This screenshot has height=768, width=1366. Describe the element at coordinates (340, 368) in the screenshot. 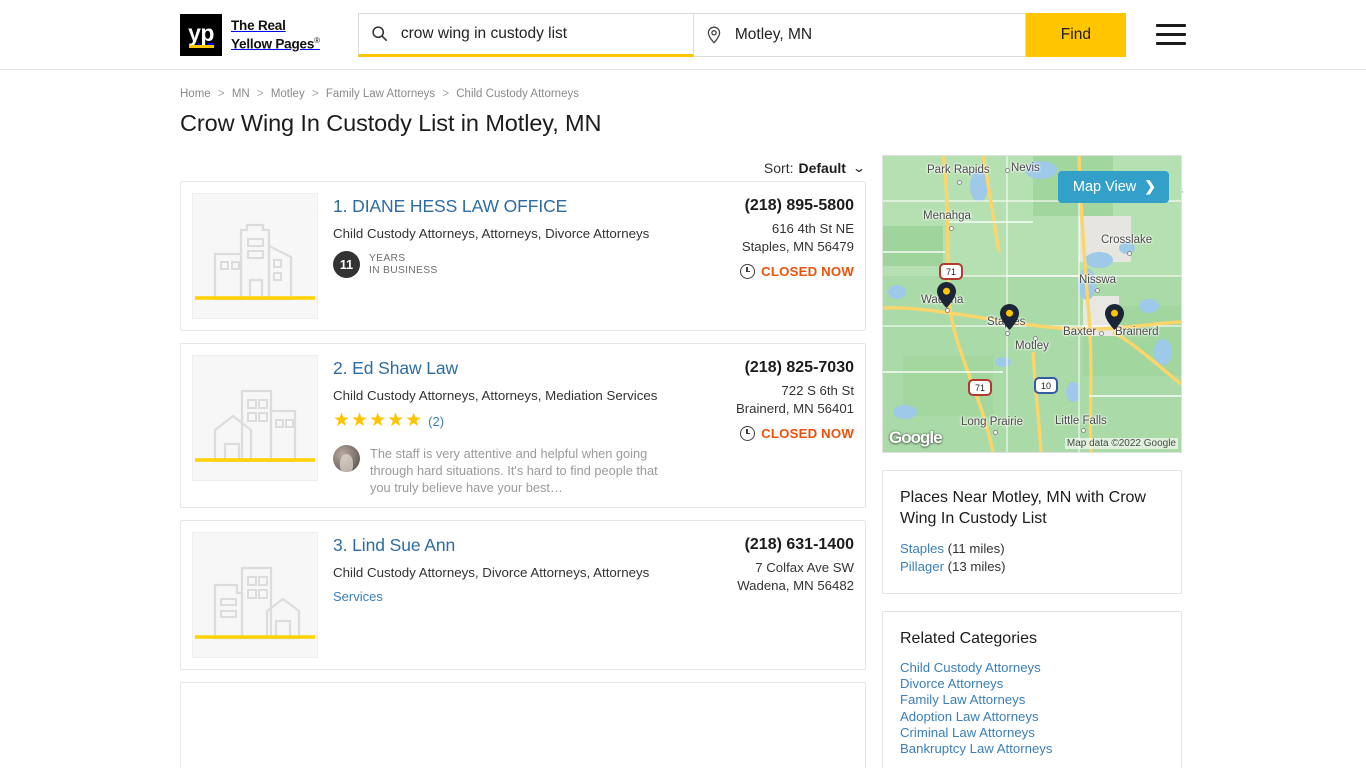

I see `listing-rank: 2.` at that location.